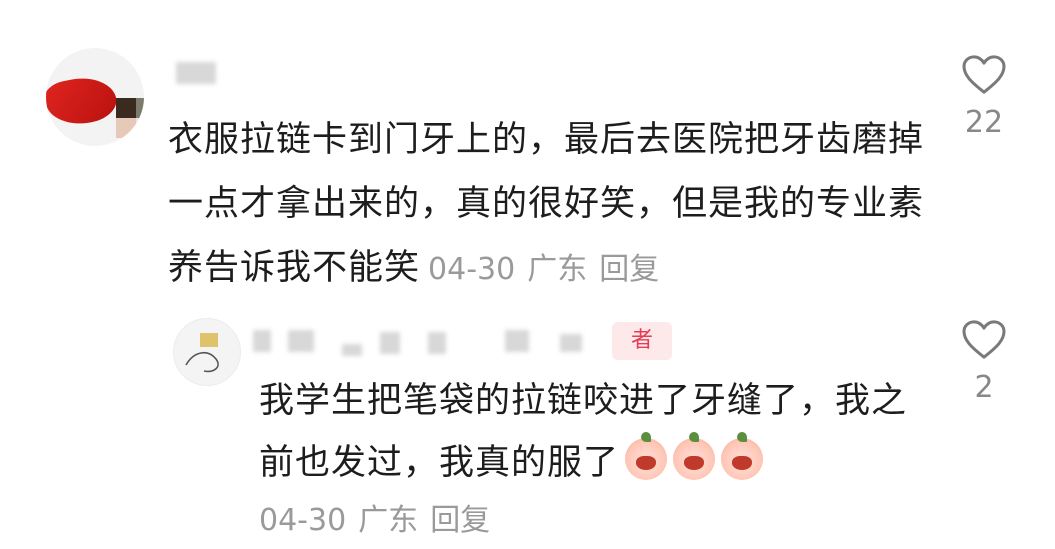  Describe the element at coordinates (196, 73) in the screenshot. I see `commenter-name-blurred` at that location.